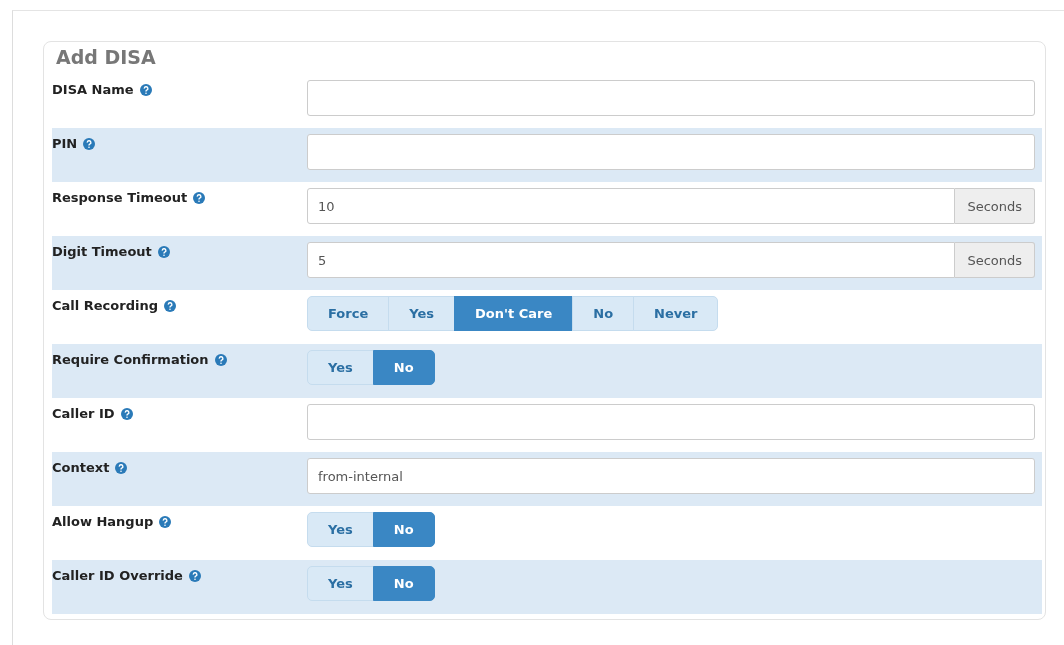 The image size is (1064, 645). I want to click on field-label: Allow Hangup, so click(103, 521).